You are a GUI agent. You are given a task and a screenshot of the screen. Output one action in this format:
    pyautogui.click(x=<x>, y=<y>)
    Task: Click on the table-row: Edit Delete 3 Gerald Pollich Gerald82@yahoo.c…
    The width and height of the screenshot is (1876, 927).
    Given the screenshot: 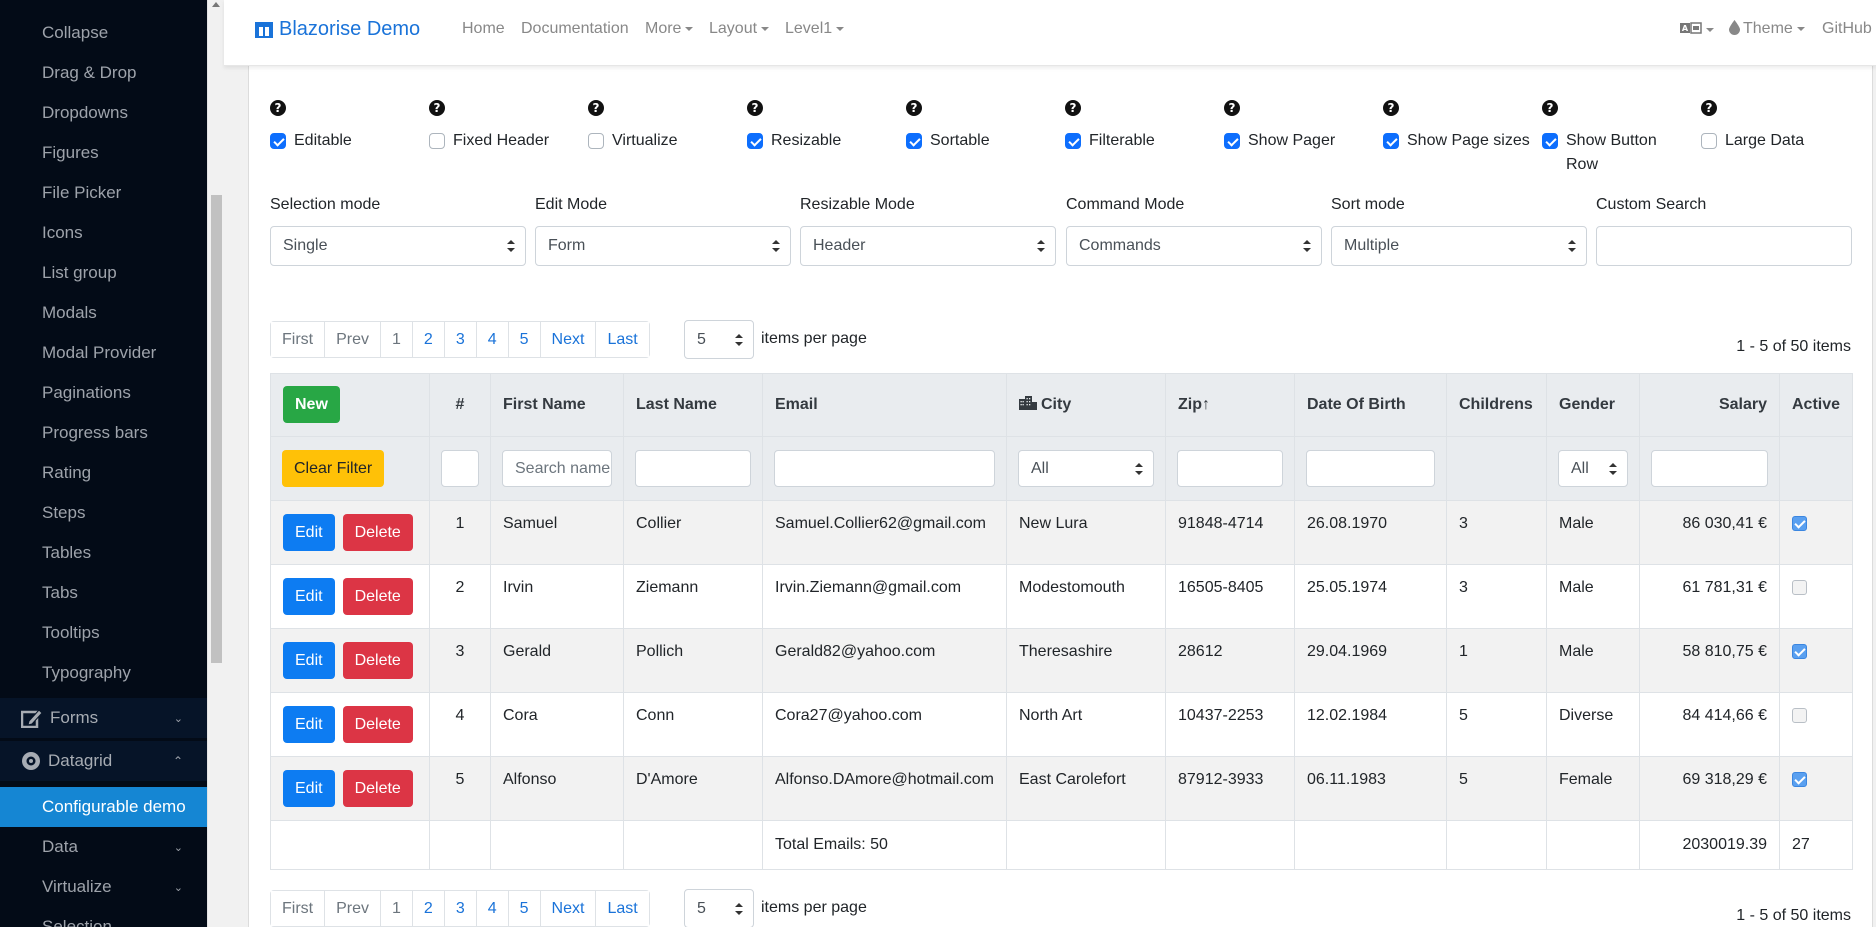 What is the action you would take?
    pyautogui.click(x=1061, y=660)
    